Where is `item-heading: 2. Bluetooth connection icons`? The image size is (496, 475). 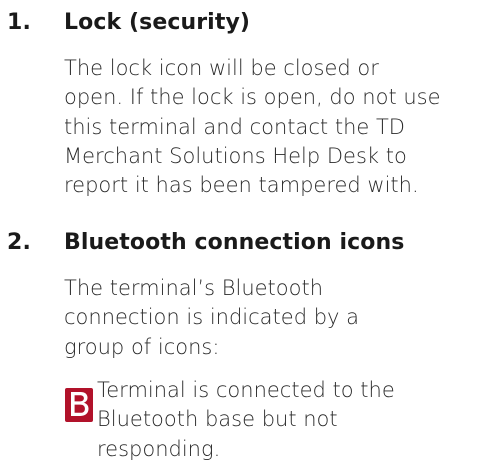 item-heading: 2. Bluetooth connection icons is located at coordinates (248, 243).